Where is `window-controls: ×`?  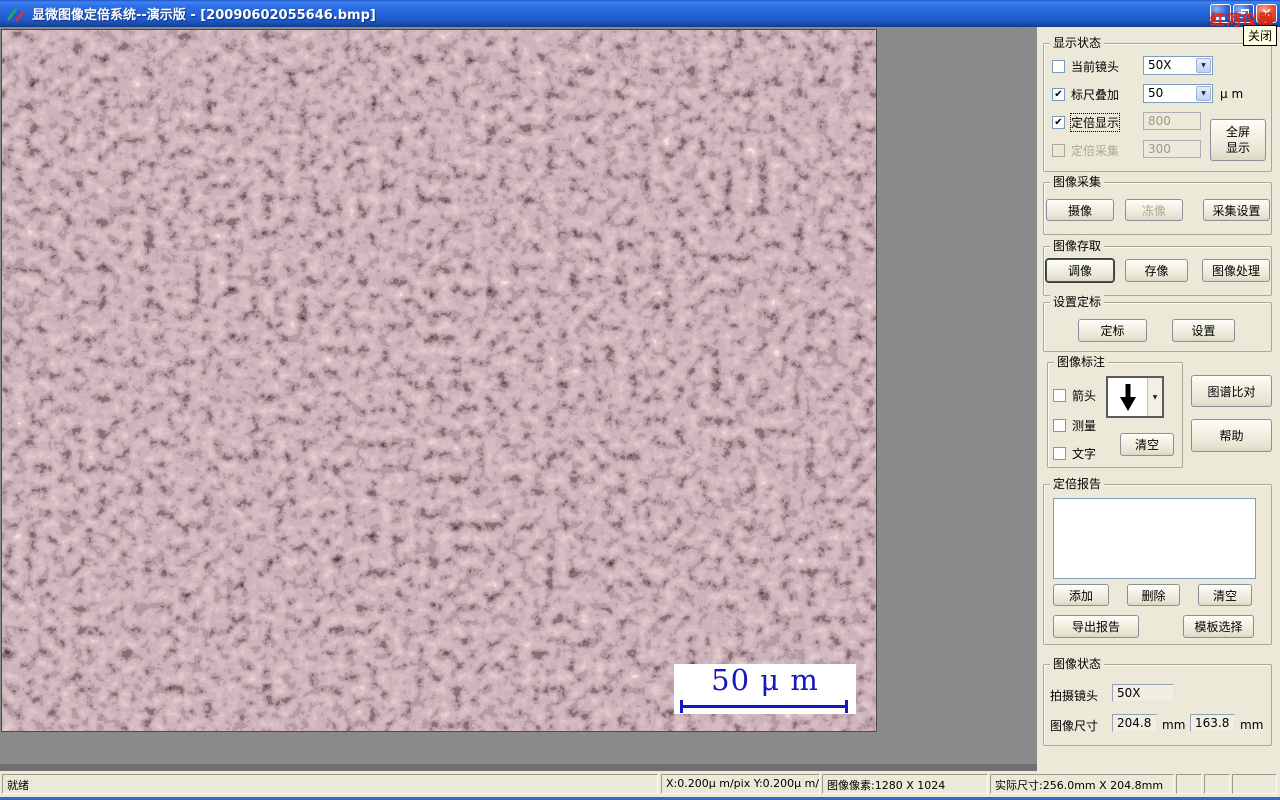
window-controls: × is located at coordinates (1243, 13).